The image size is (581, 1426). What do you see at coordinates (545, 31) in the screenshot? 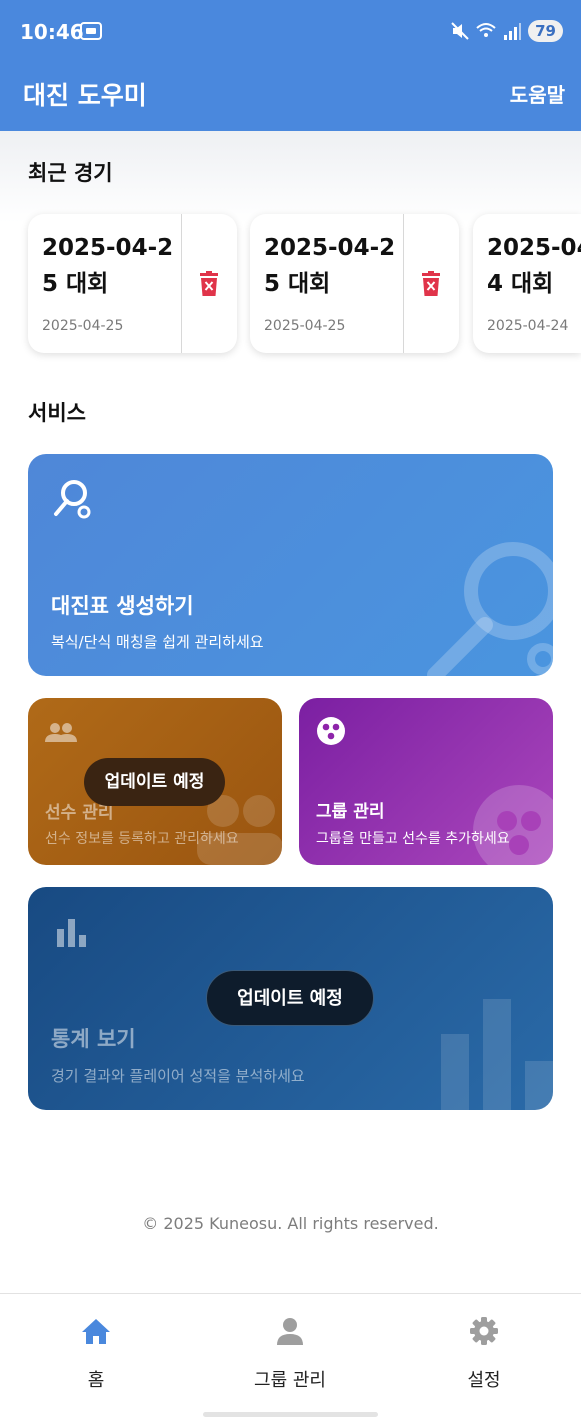
I see `battery-indicator: 79` at bounding box center [545, 31].